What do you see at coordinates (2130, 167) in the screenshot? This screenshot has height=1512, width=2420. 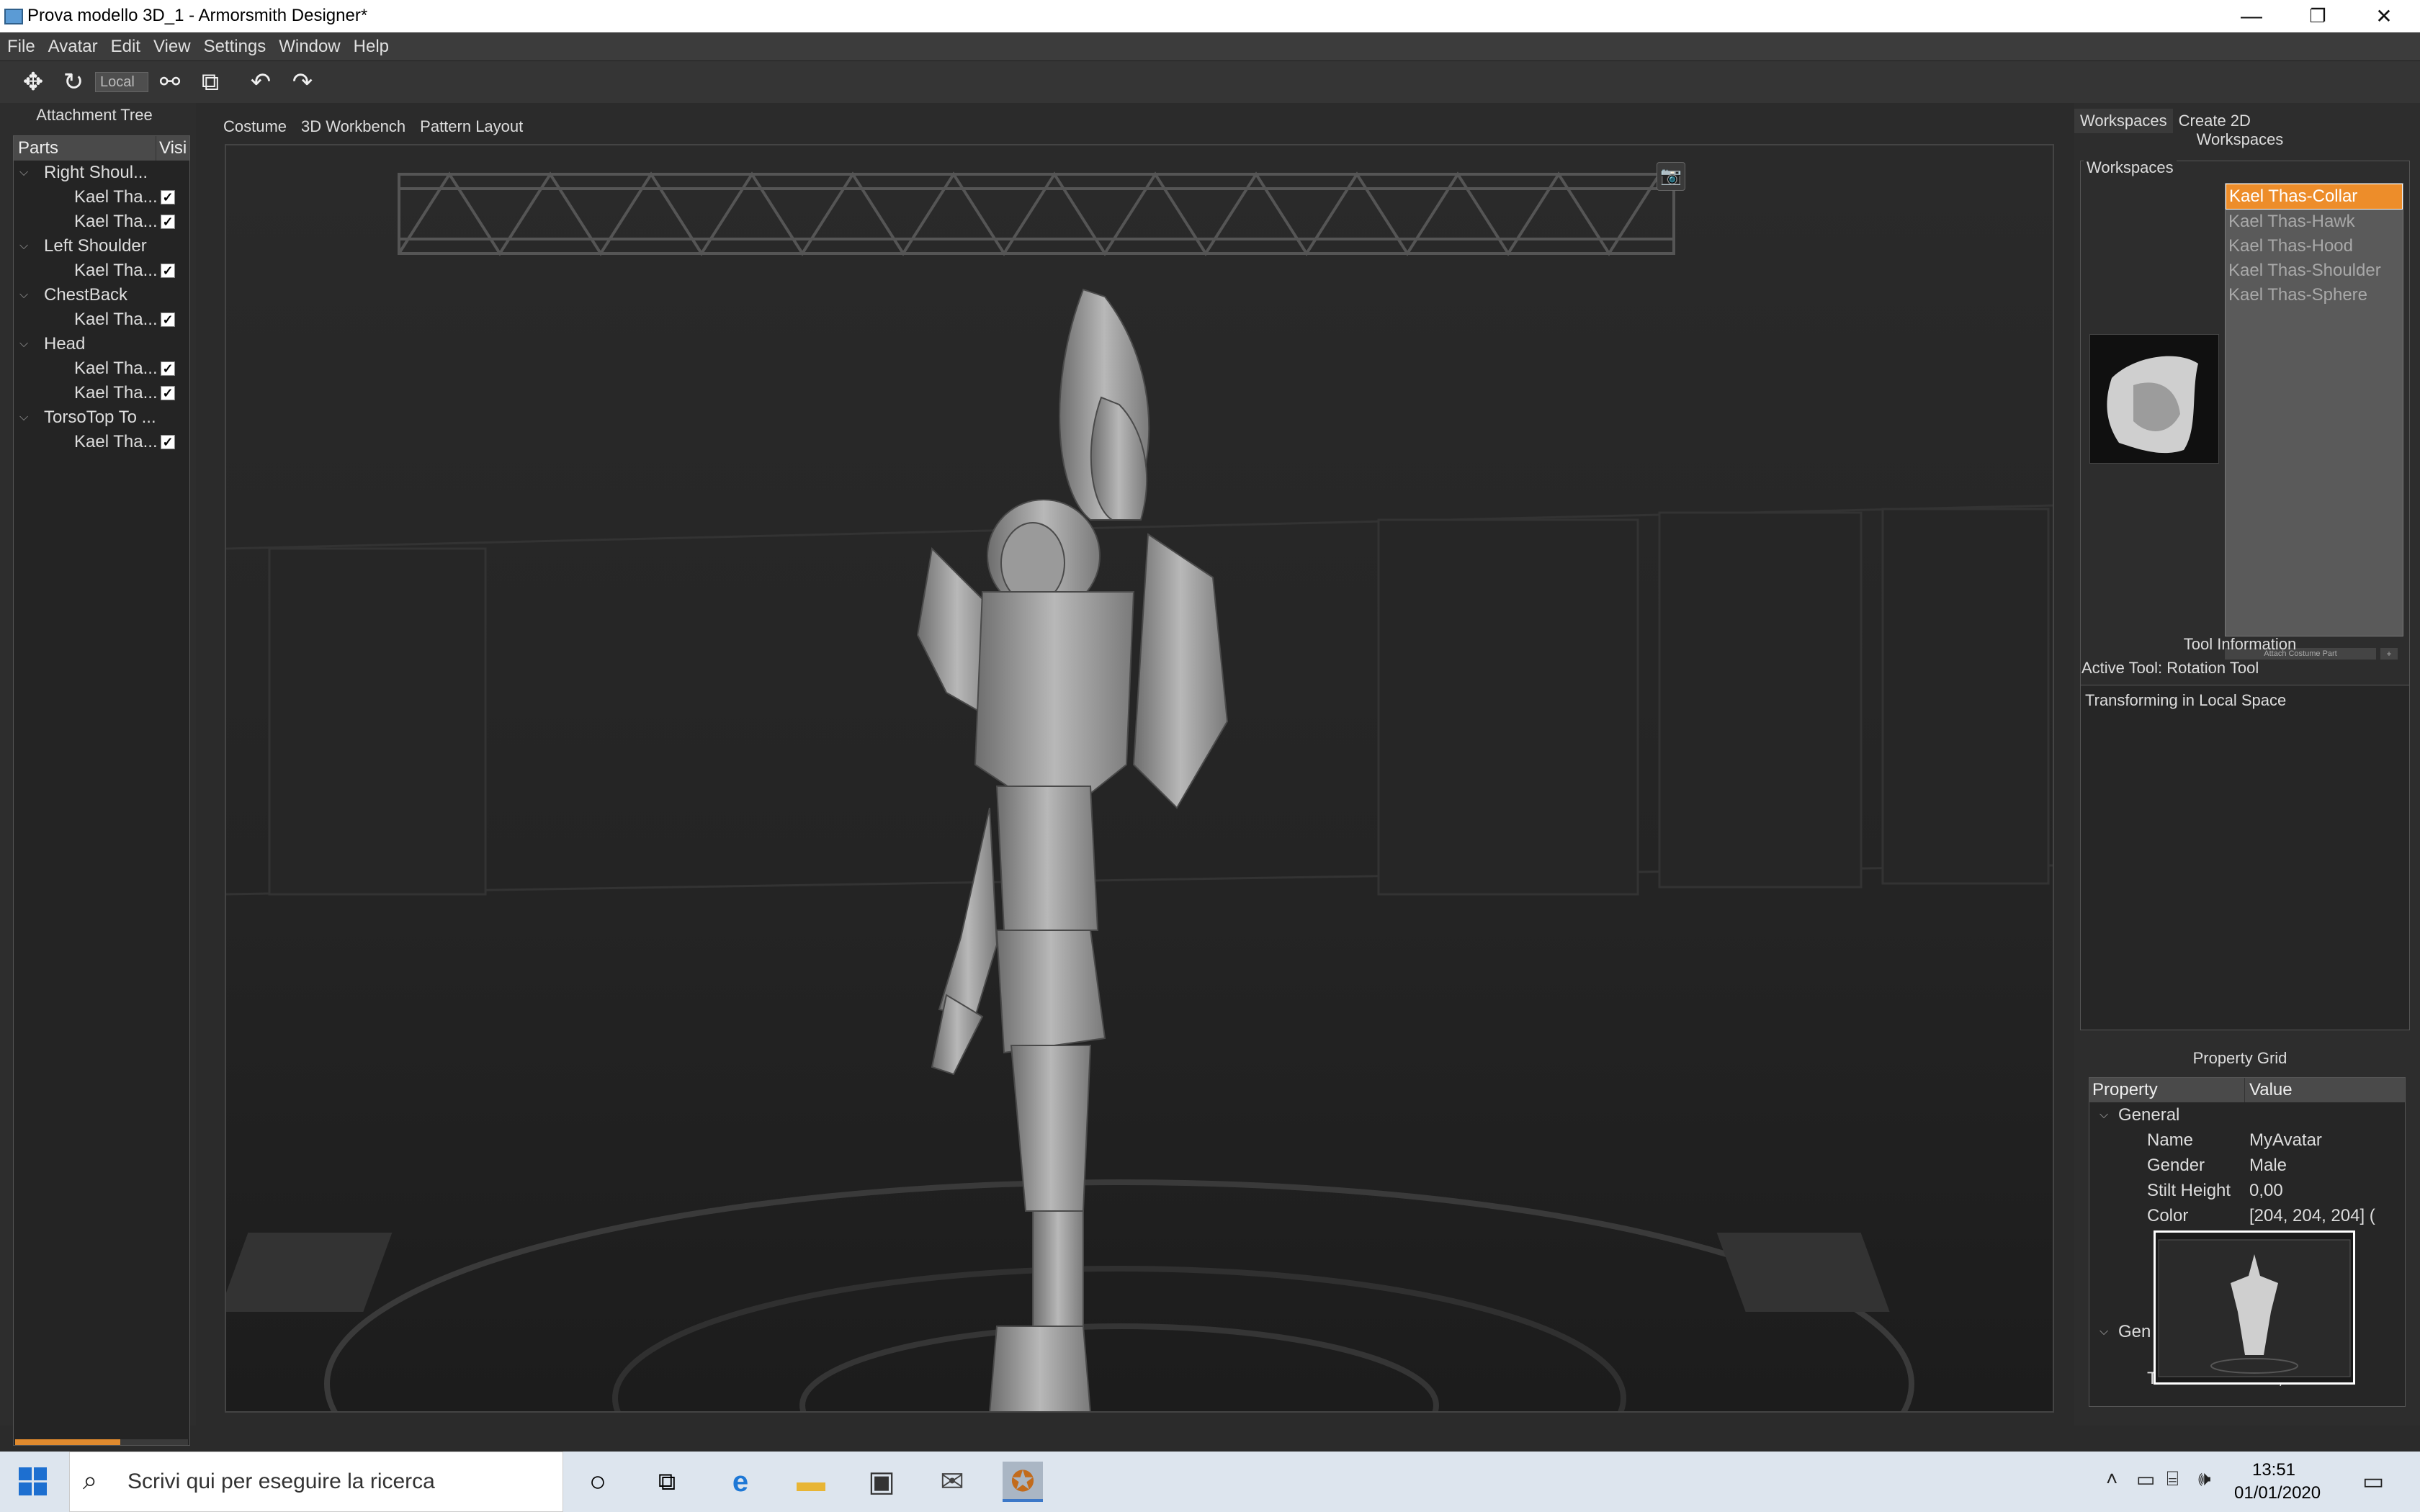 I see `workspaces-group-label: Workspaces` at bounding box center [2130, 167].